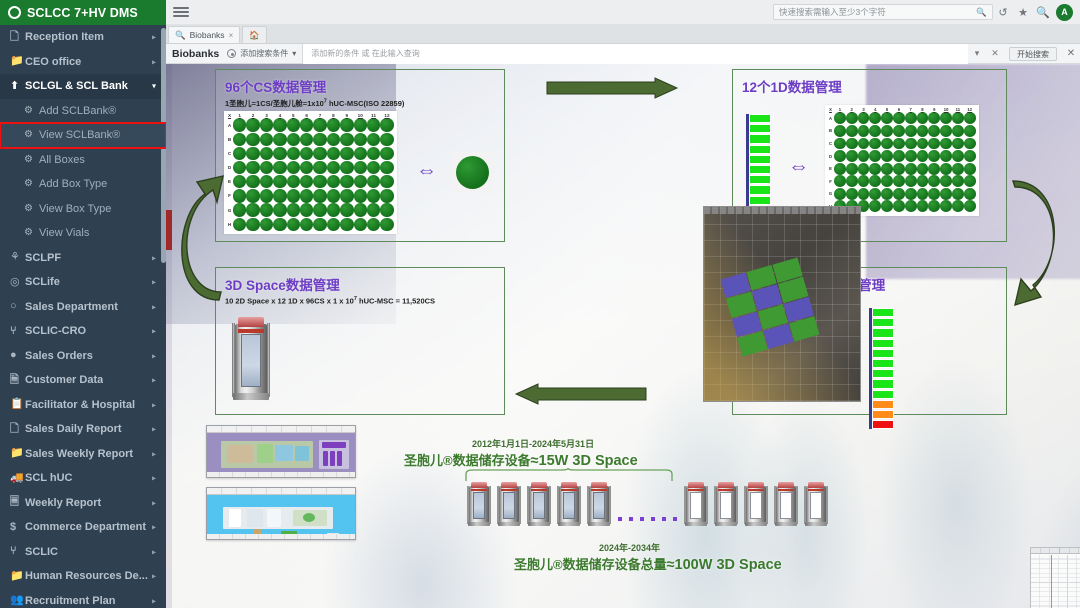 The width and height of the screenshot is (1080, 608). Describe the element at coordinates (83, 62) in the screenshot. I see `sidebar-item-ceo-office: 📁 CEO office ▸` at that location.